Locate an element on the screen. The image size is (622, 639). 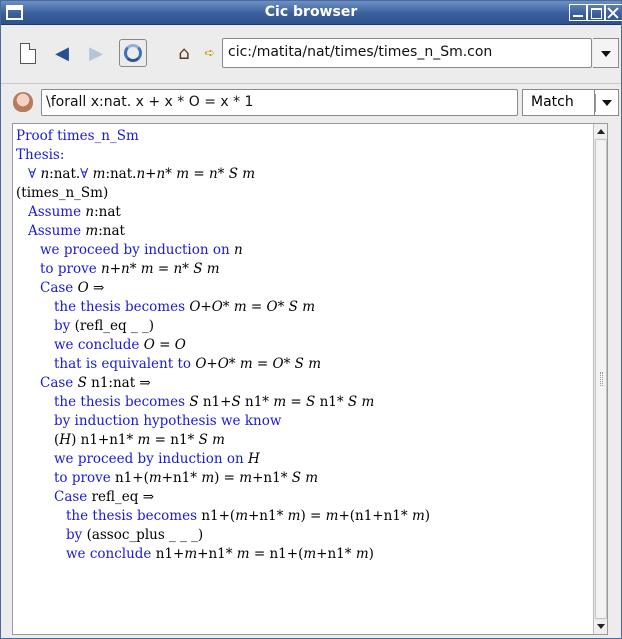
proof-line: the thesis becomes O+O* m = O* S m is located at coordinates (304, 307).